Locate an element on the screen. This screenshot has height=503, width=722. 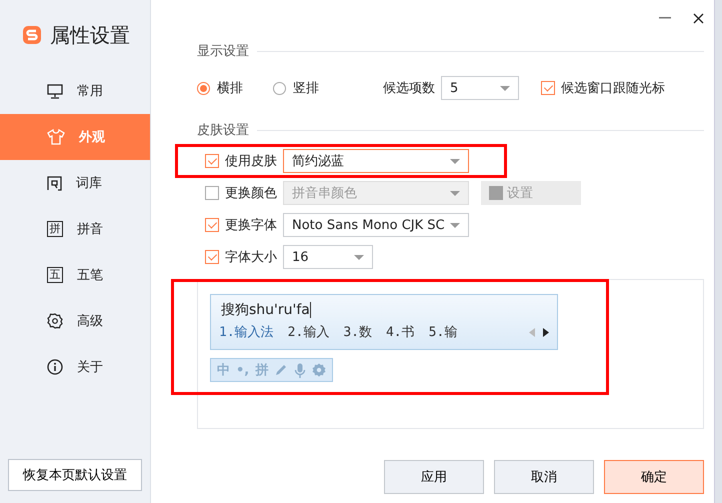
checkbox-label: 更换颜色 is located at coordinates (251, 193).